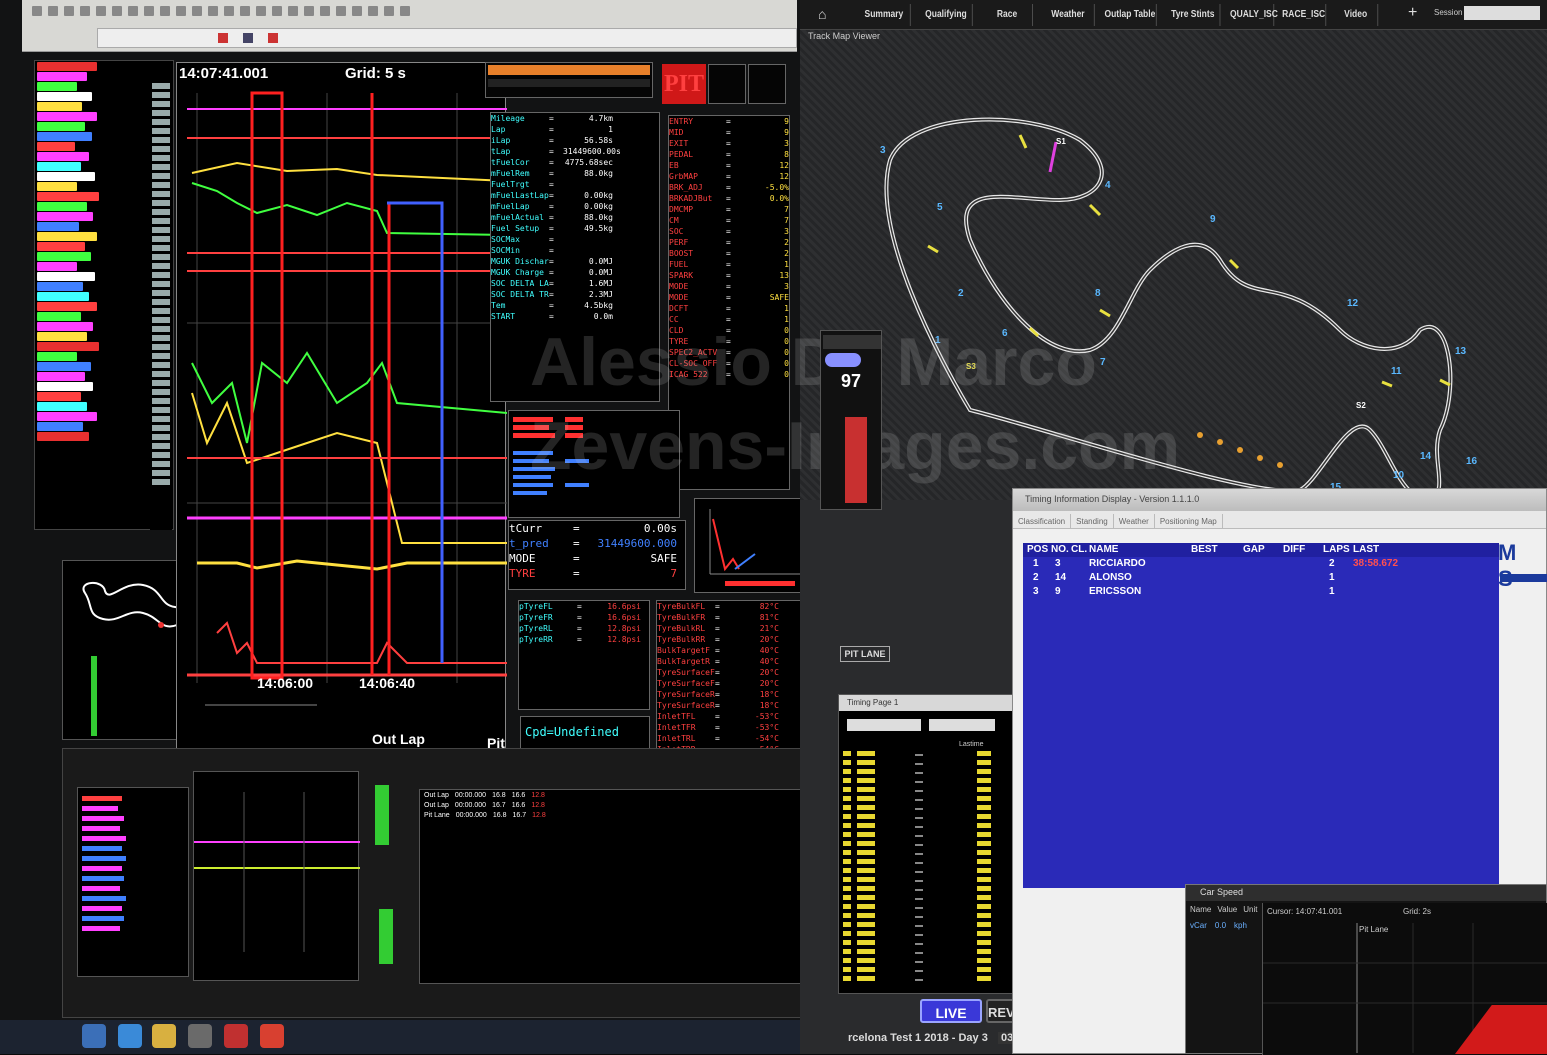 This screenshot has height=1055, width=1547. I want to click on start-icon, so click(94, 1036).